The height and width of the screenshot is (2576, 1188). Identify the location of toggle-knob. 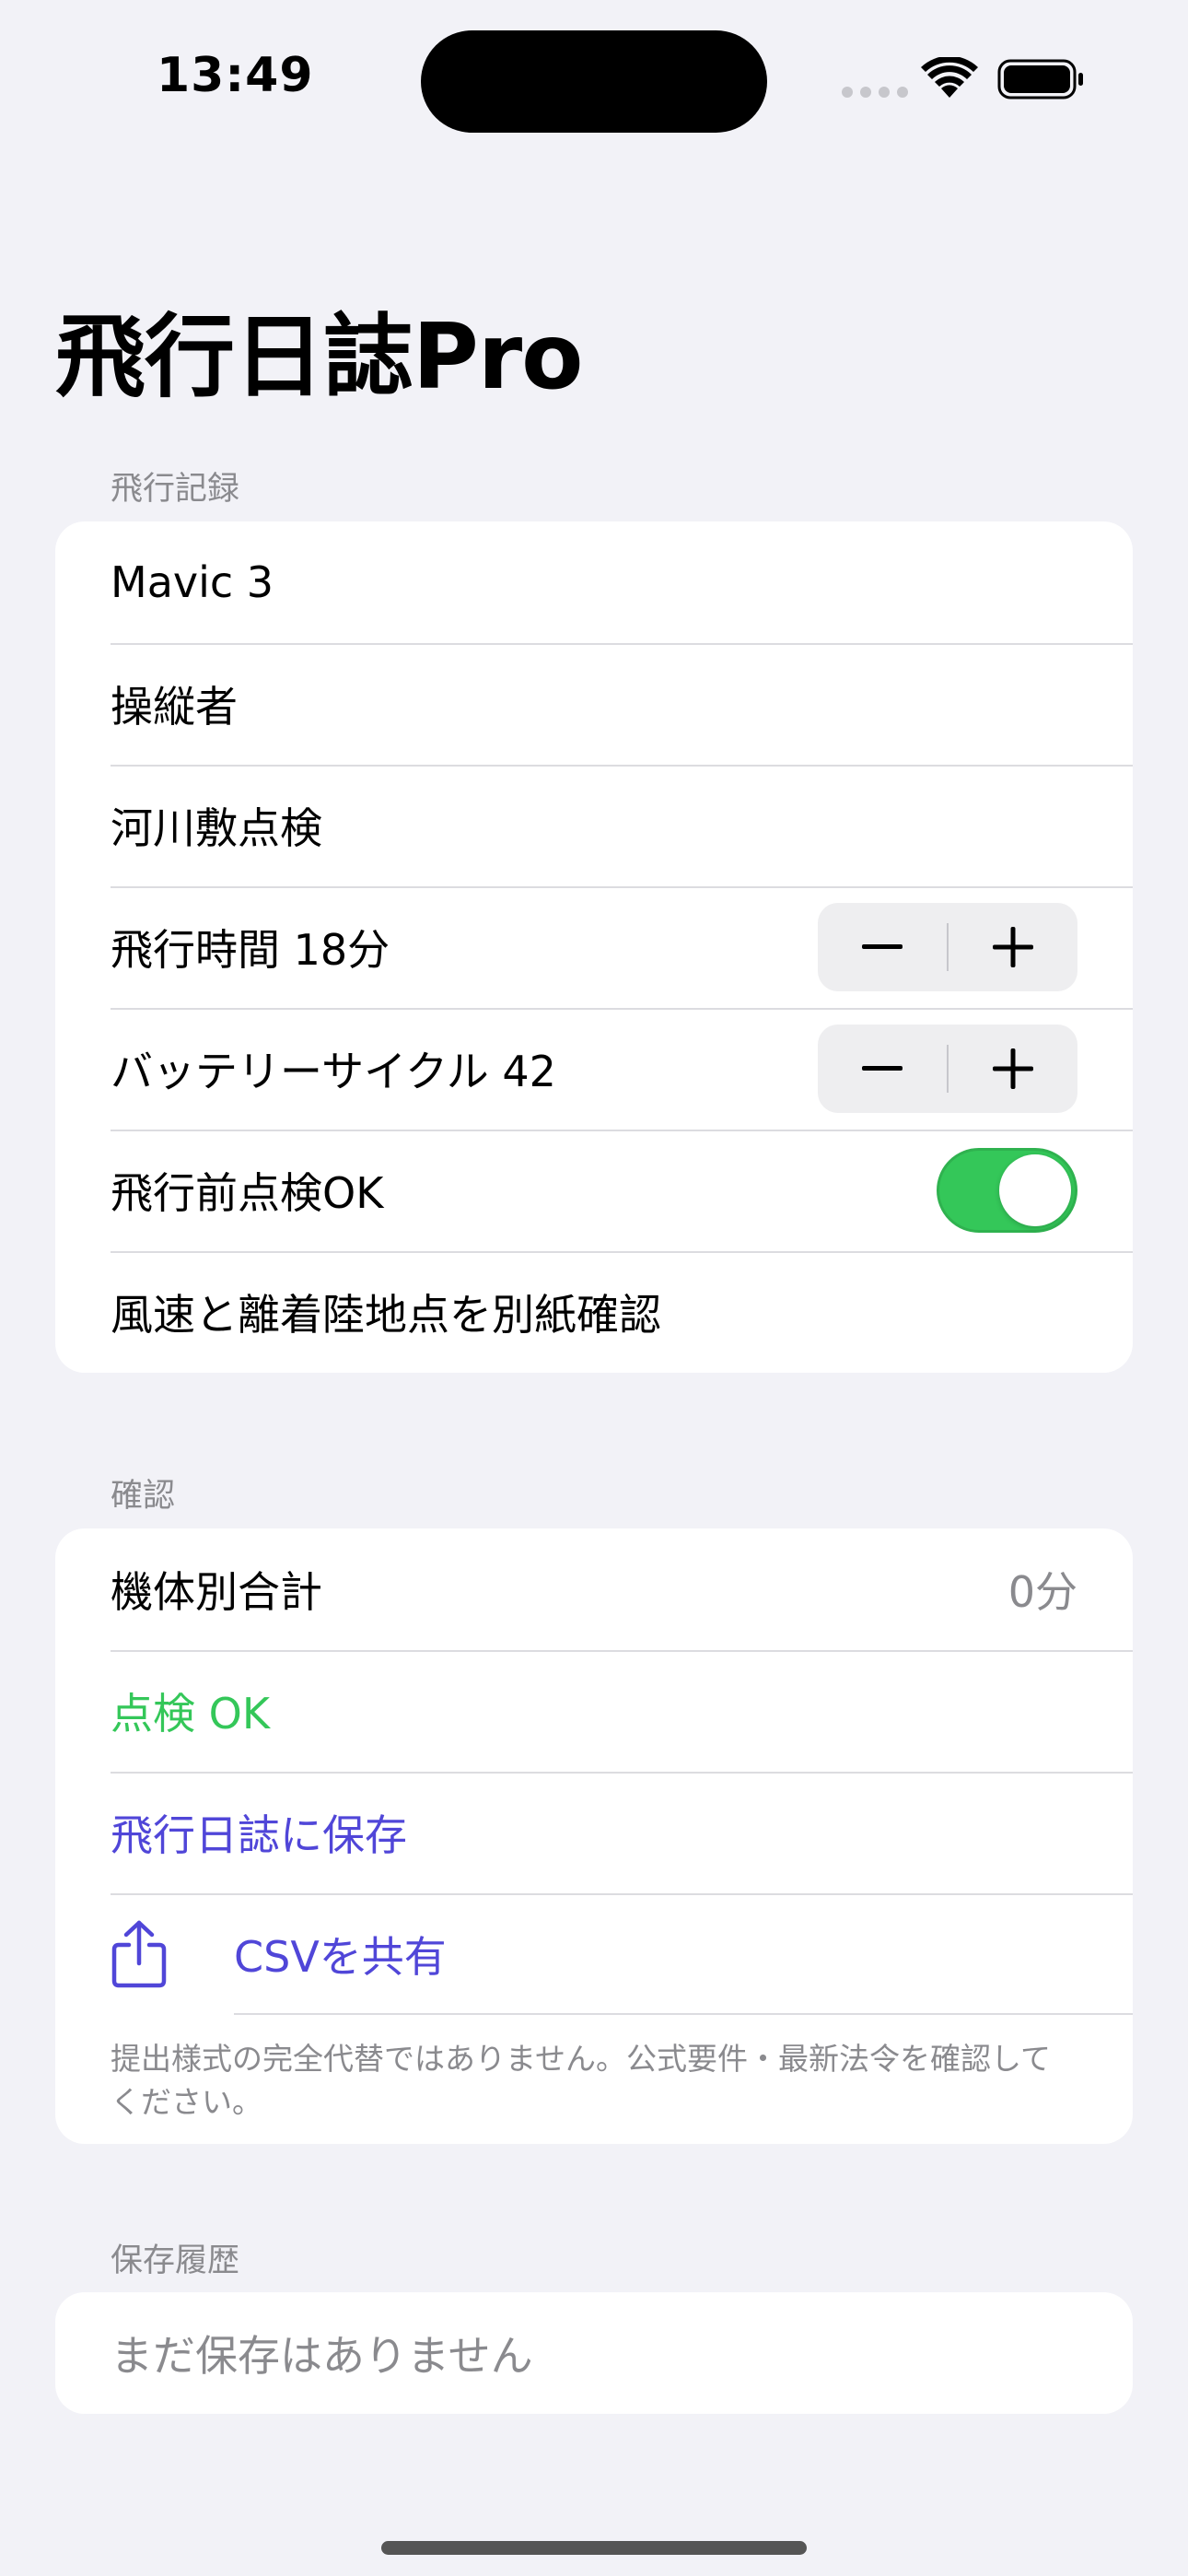
(1035, 1190).